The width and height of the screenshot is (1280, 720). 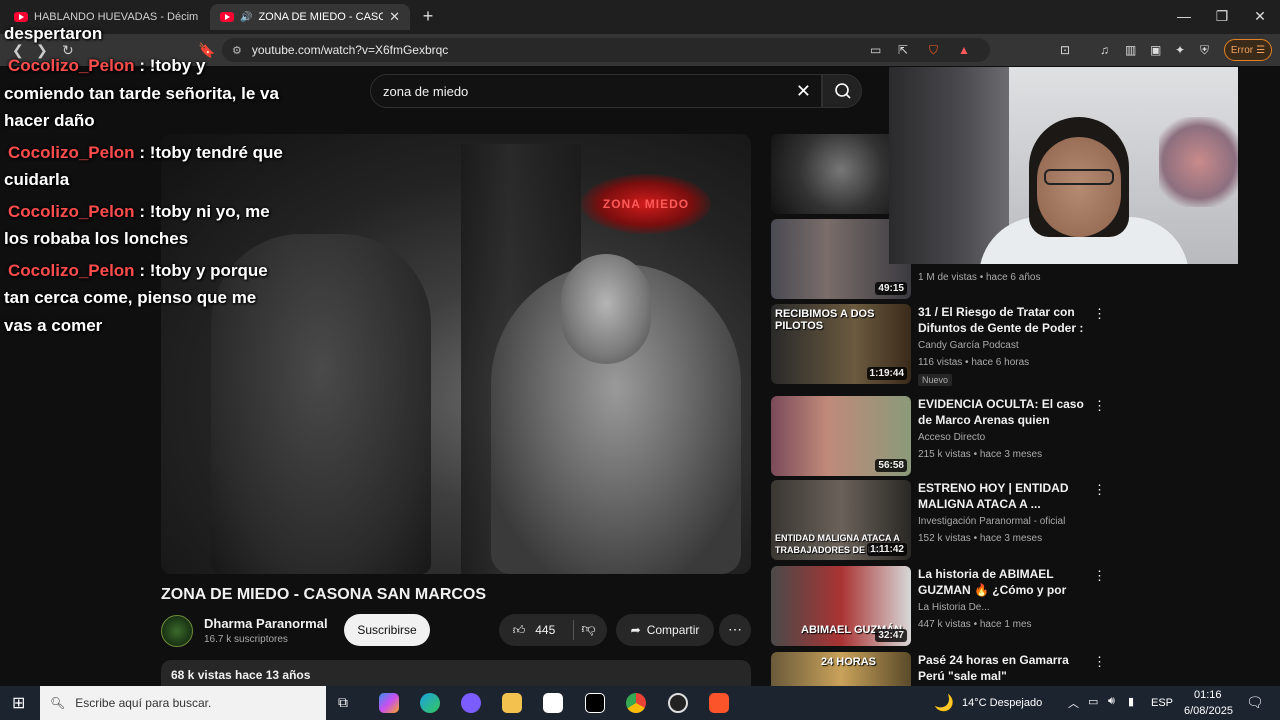 What do you see at coordinates (1065, 50) in the screenshot?
I see `screenshot-icon: ⊡` at bounding box center [1065, 50].